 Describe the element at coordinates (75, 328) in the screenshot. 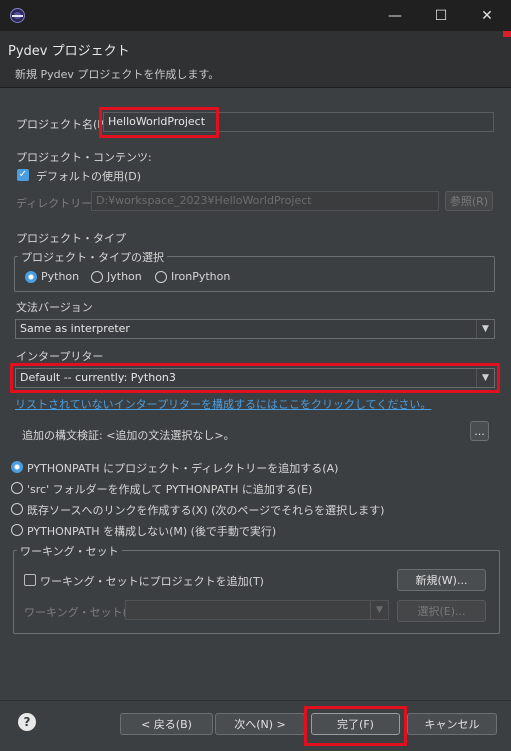

I see `grammar-version-value: Same as interpreter` at that location.